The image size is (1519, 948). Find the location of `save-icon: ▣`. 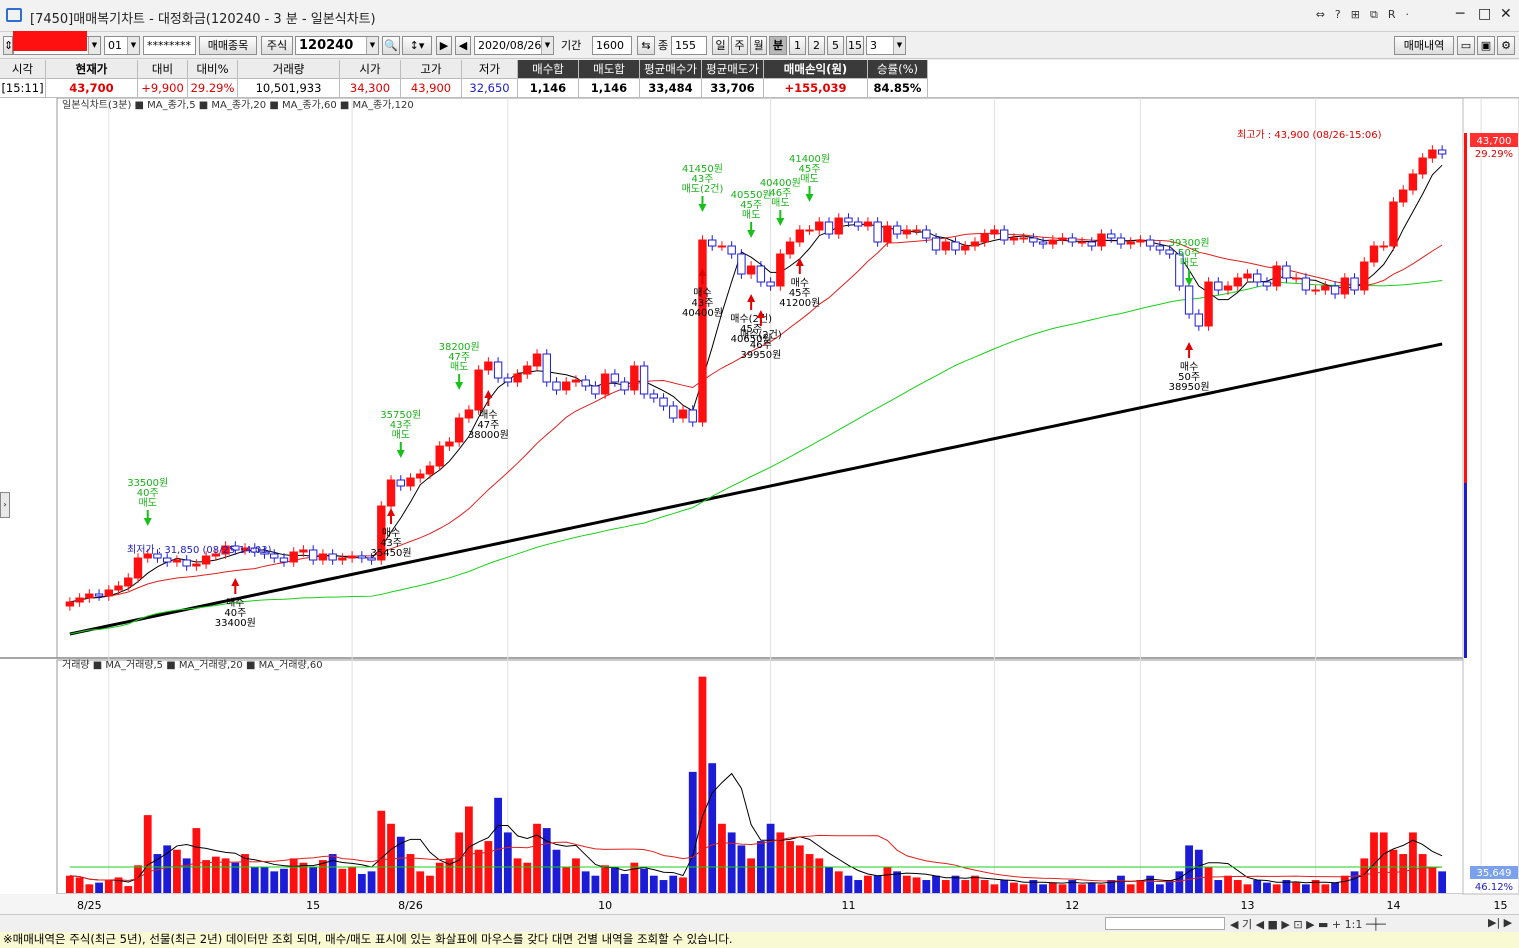

save-icon: ▣ is located at coordinates (1486, 45).